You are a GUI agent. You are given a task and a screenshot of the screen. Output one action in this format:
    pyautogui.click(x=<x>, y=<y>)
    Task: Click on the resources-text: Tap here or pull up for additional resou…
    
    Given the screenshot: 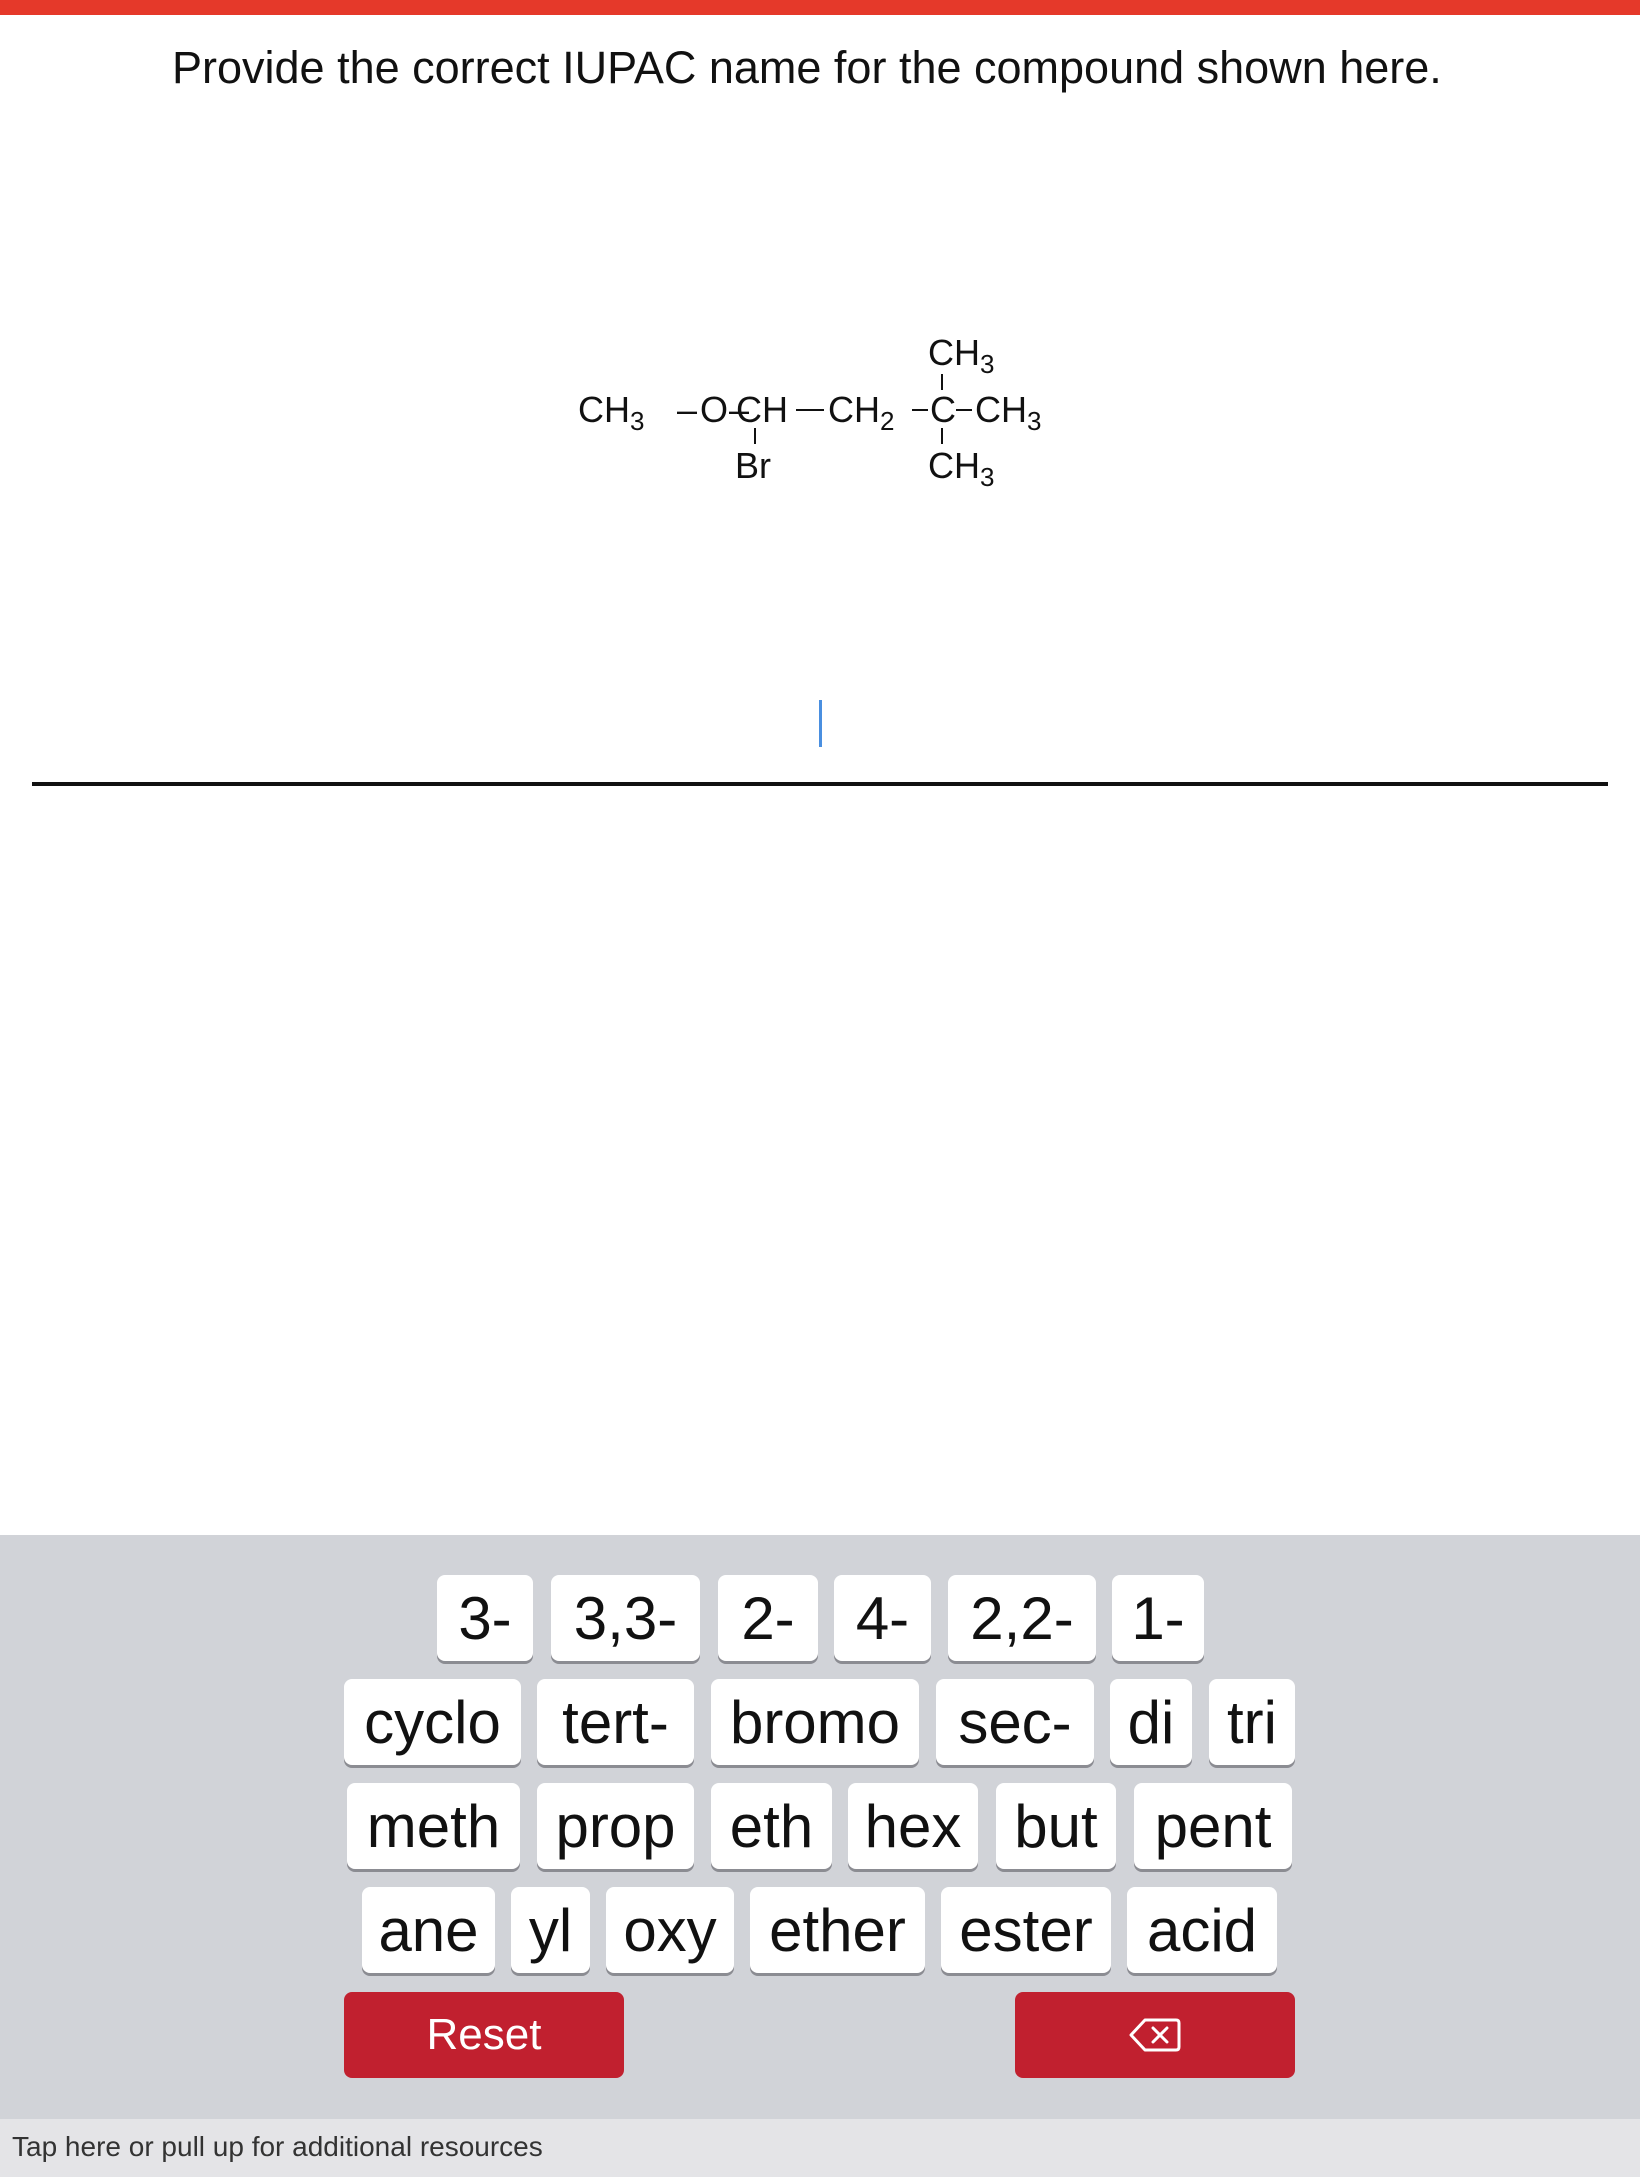 What is the action you would take?
    pyautogui.click(x=277, y=2146)
    